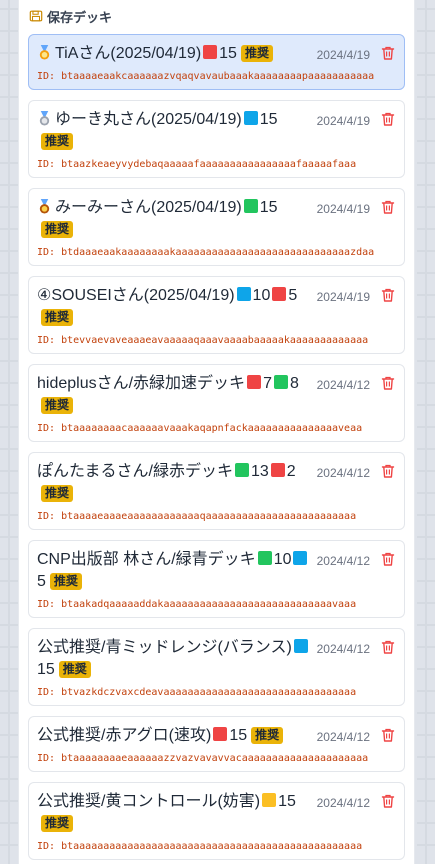 Image resolution: width=435 pixels, height=864 pixels. I want to click on deck-name: hideplusさん/赤緑加速デッキ, so click(141, 383).